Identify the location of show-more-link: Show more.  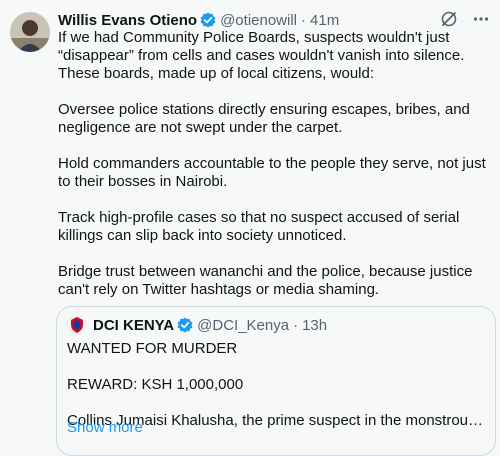
(105, 427).